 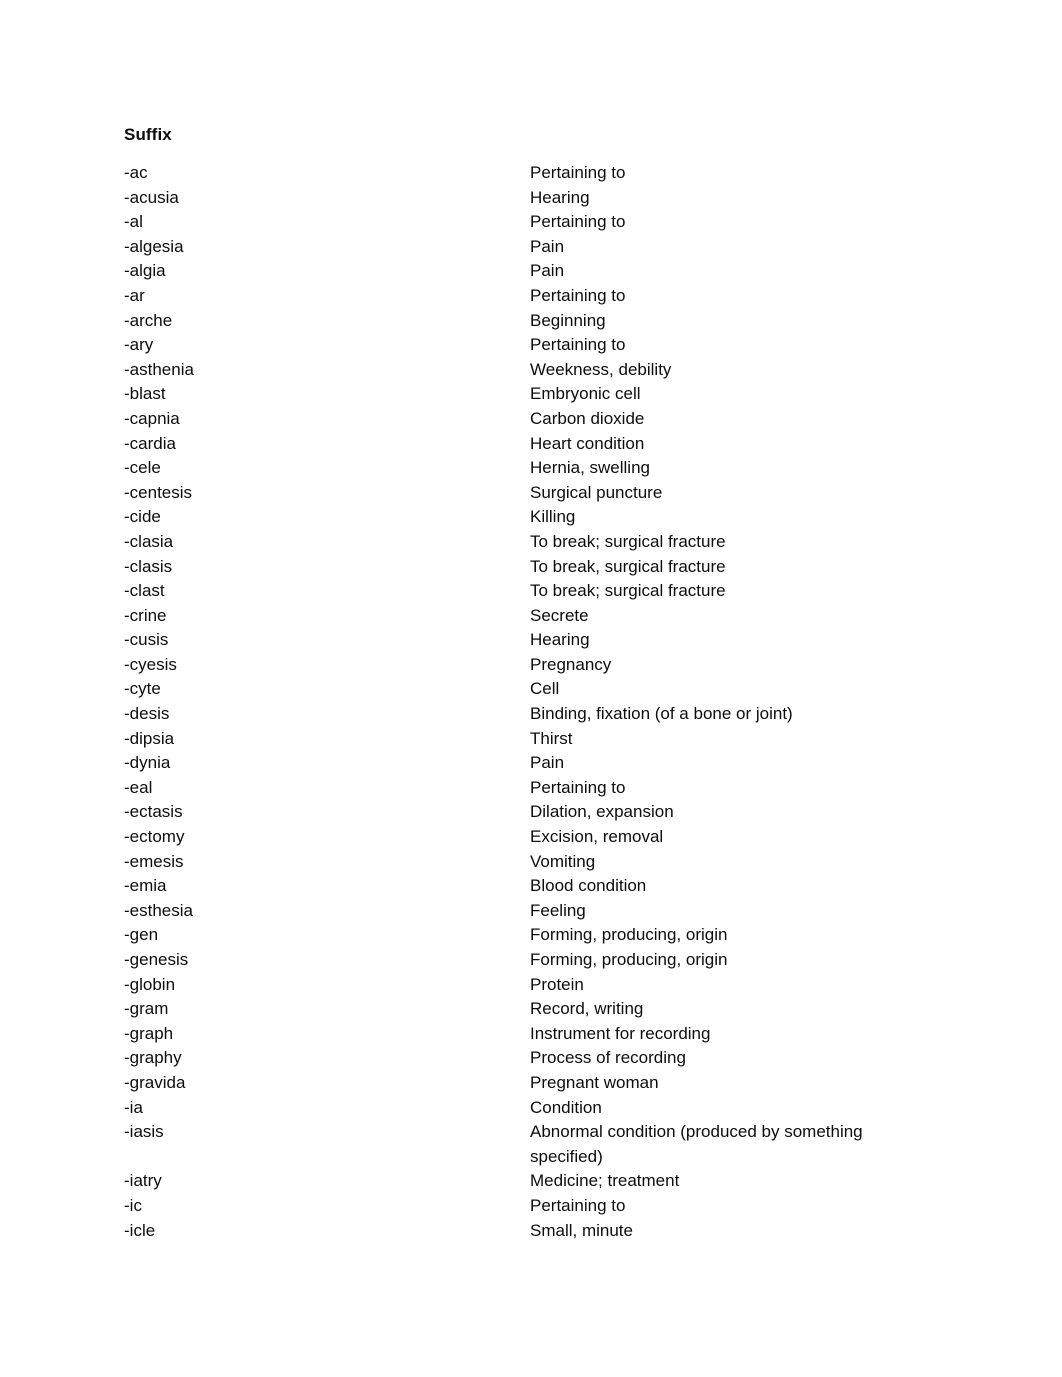 I want to click on table-row: -ectomy Excision, removal, so click(x=534, y=837).